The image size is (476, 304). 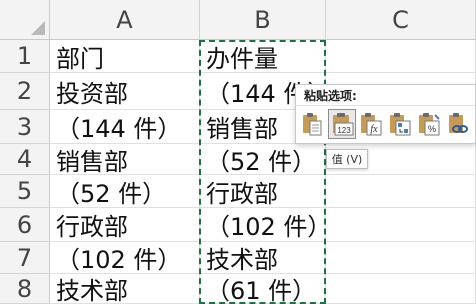 What do you see at coordinates (401, 191) in the screenshot?
I see `cell-c5` at bounding box center [401, 191].